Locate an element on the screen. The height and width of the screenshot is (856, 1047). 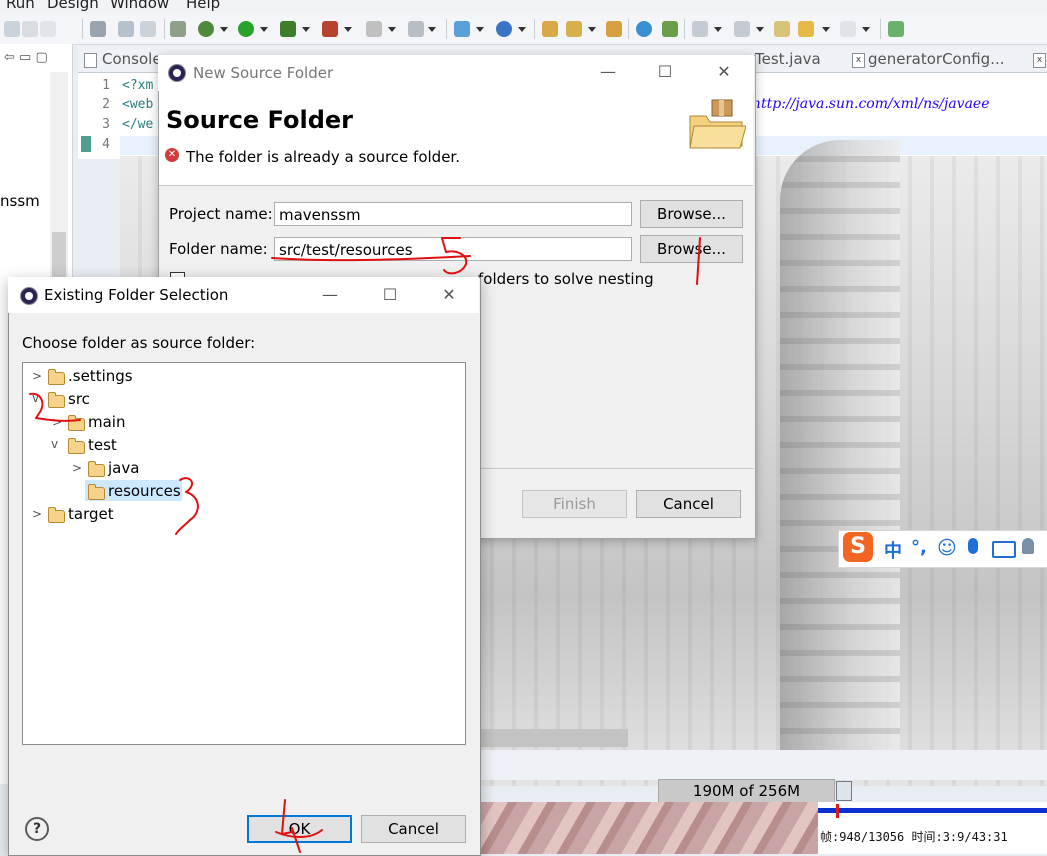
annotation-4-stroke is located at coordinates (287, 817).